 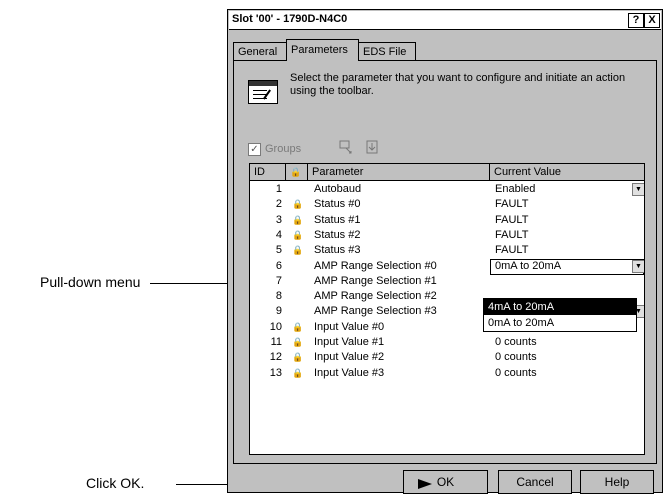 What do you see at coordinates (278, 280) in the screenshot?
I see `row-id: 7` at bounding box center [278, 280].